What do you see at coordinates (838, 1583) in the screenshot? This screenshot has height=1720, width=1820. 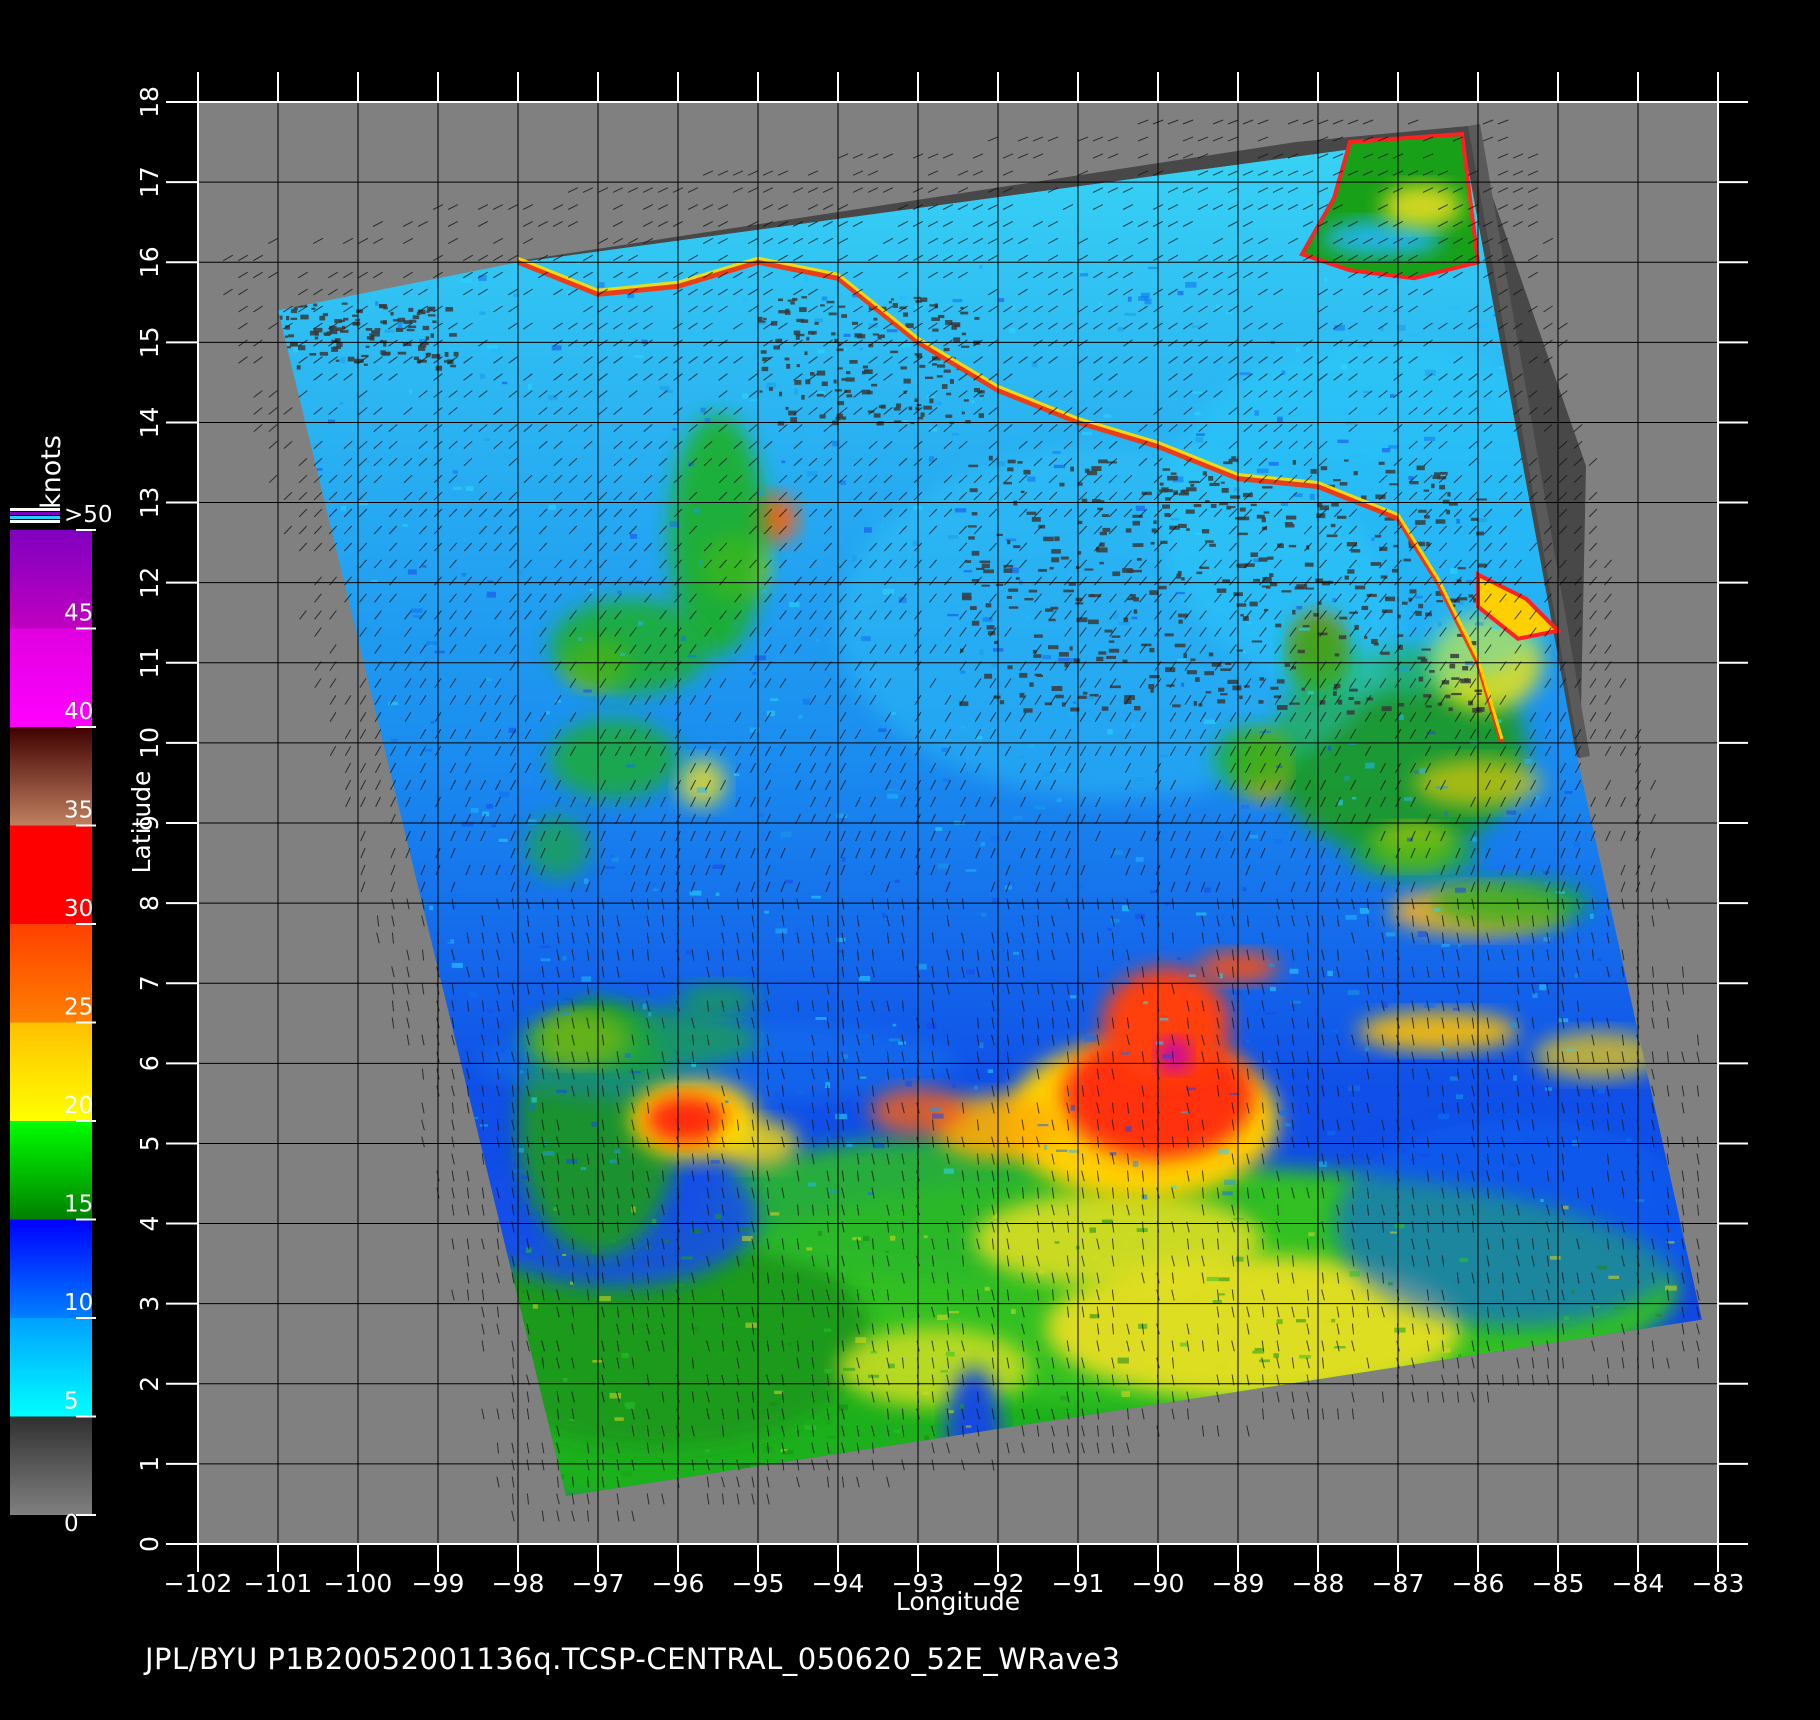 I see `x-tick-label: −94` at bounding box center [838, 1583].